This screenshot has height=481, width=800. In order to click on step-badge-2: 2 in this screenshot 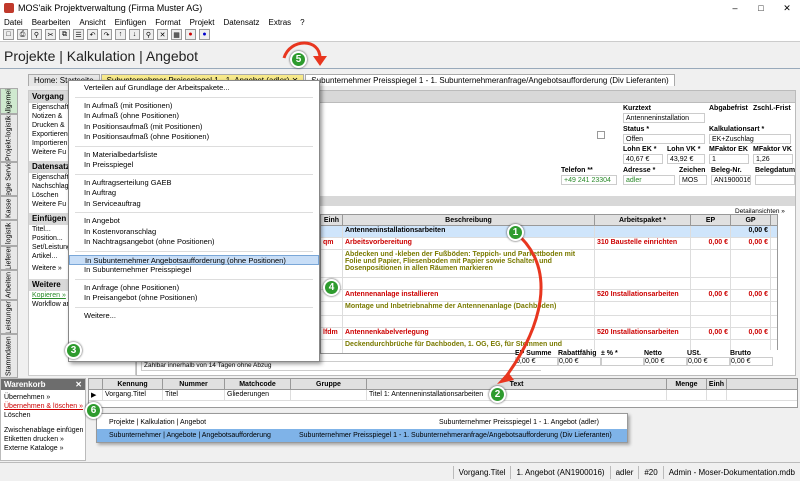, I will do `click(497, 394)`.